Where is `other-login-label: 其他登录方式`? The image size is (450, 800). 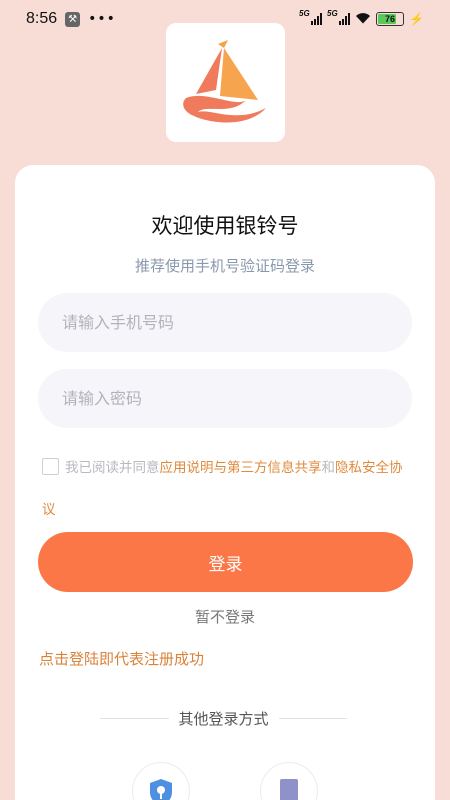 other-login-label: 其他登录方式 is located at coordinates (223, 718).